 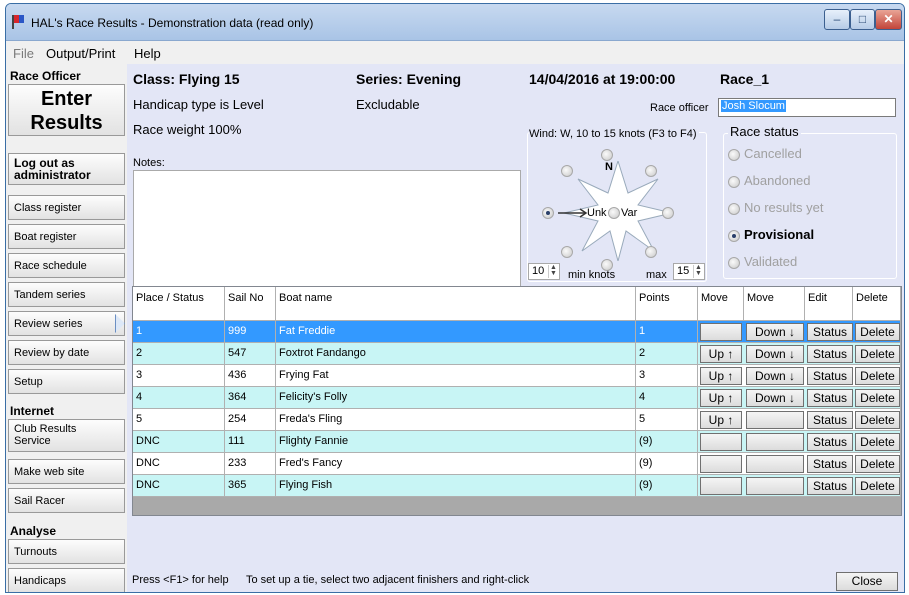 I want to click on setup-button: Setup, so click(x=66, y=381).